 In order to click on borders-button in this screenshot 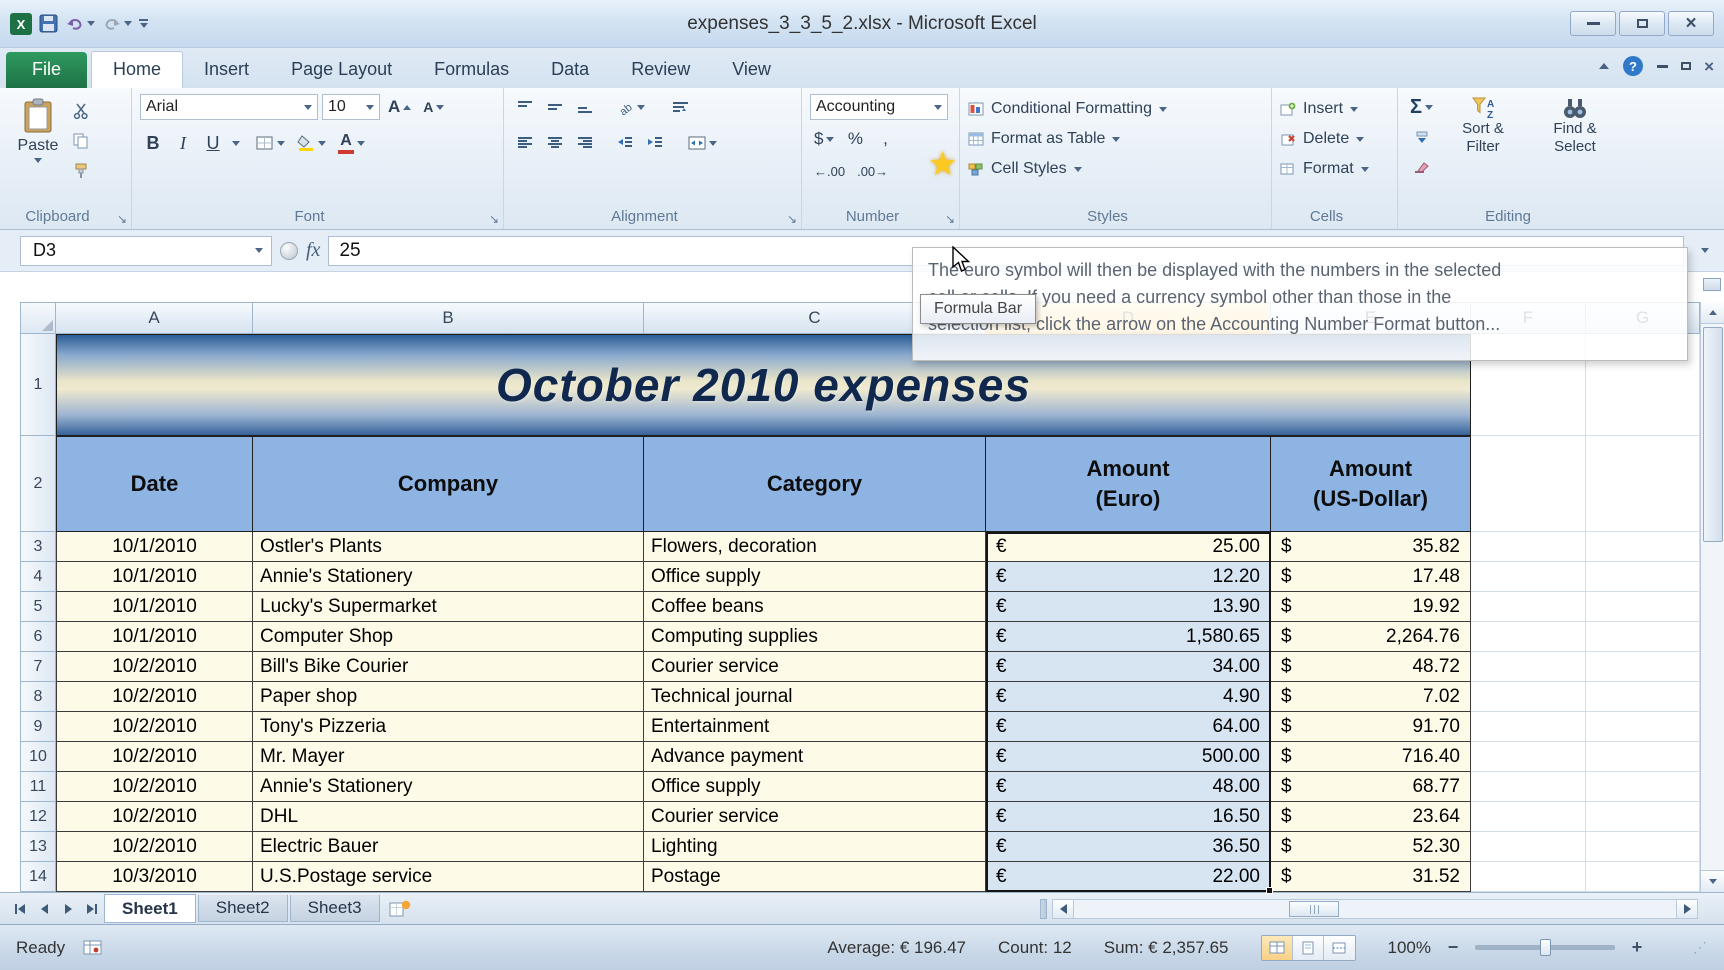, I will do `click(270, 143)`.